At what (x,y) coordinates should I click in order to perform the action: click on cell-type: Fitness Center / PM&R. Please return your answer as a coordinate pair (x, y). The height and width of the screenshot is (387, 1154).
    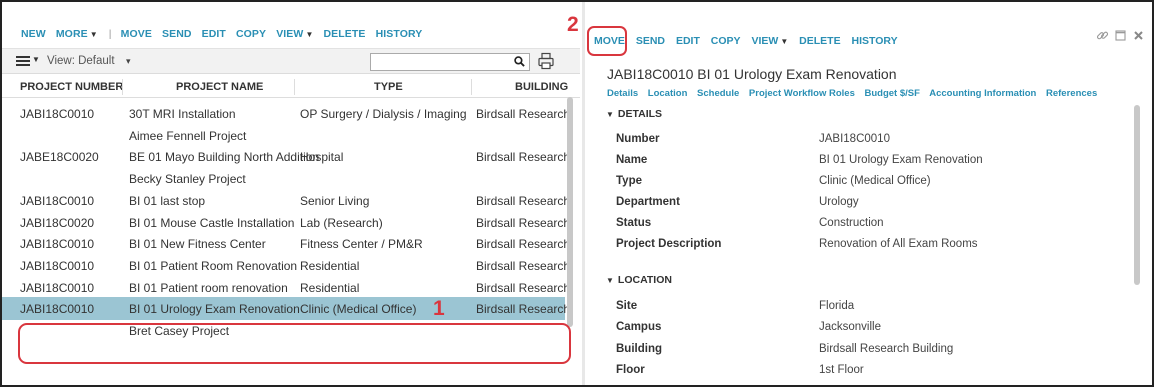
    Looking at the image, I should click on (361, 244).